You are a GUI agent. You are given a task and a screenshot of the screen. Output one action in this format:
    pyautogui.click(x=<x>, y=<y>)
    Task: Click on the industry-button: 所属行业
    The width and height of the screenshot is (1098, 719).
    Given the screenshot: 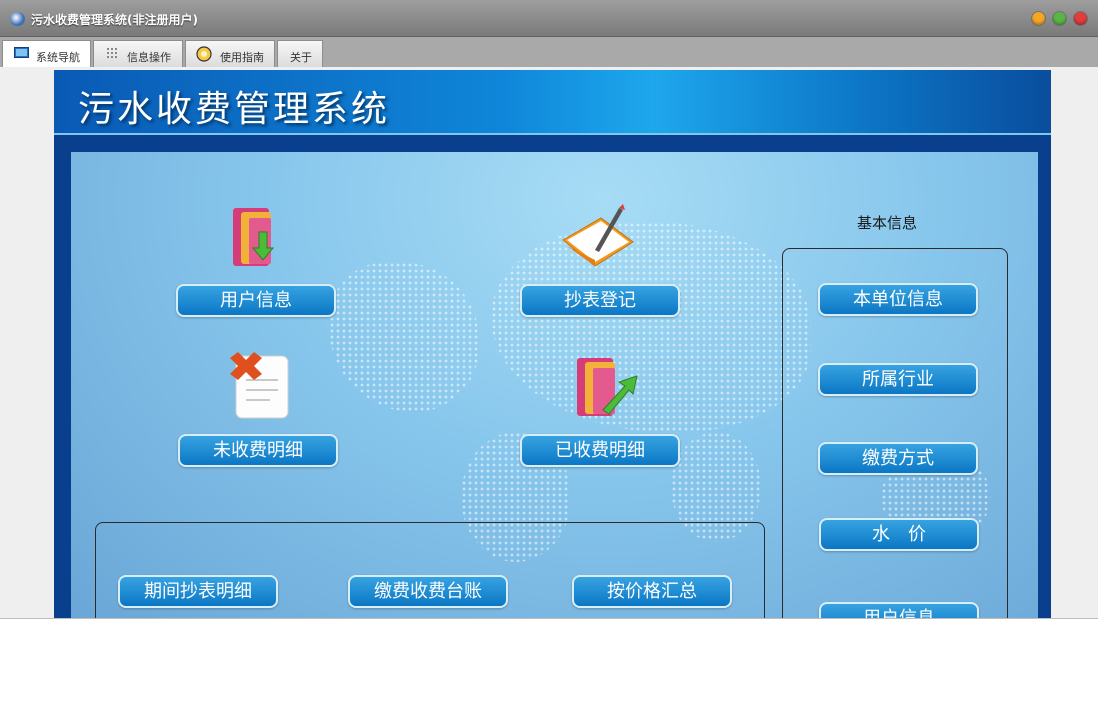 What is the action you would take?
    pyautogui.click(x=898, y=379)
    